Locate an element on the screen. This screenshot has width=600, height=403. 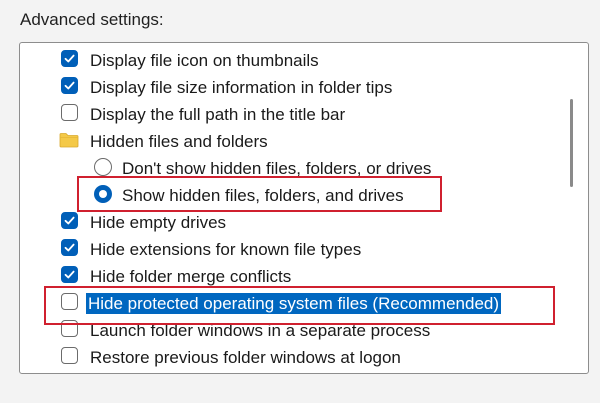
list-item-display-full-path: Display the full path in the title bar is located at coordinates (290, 114).